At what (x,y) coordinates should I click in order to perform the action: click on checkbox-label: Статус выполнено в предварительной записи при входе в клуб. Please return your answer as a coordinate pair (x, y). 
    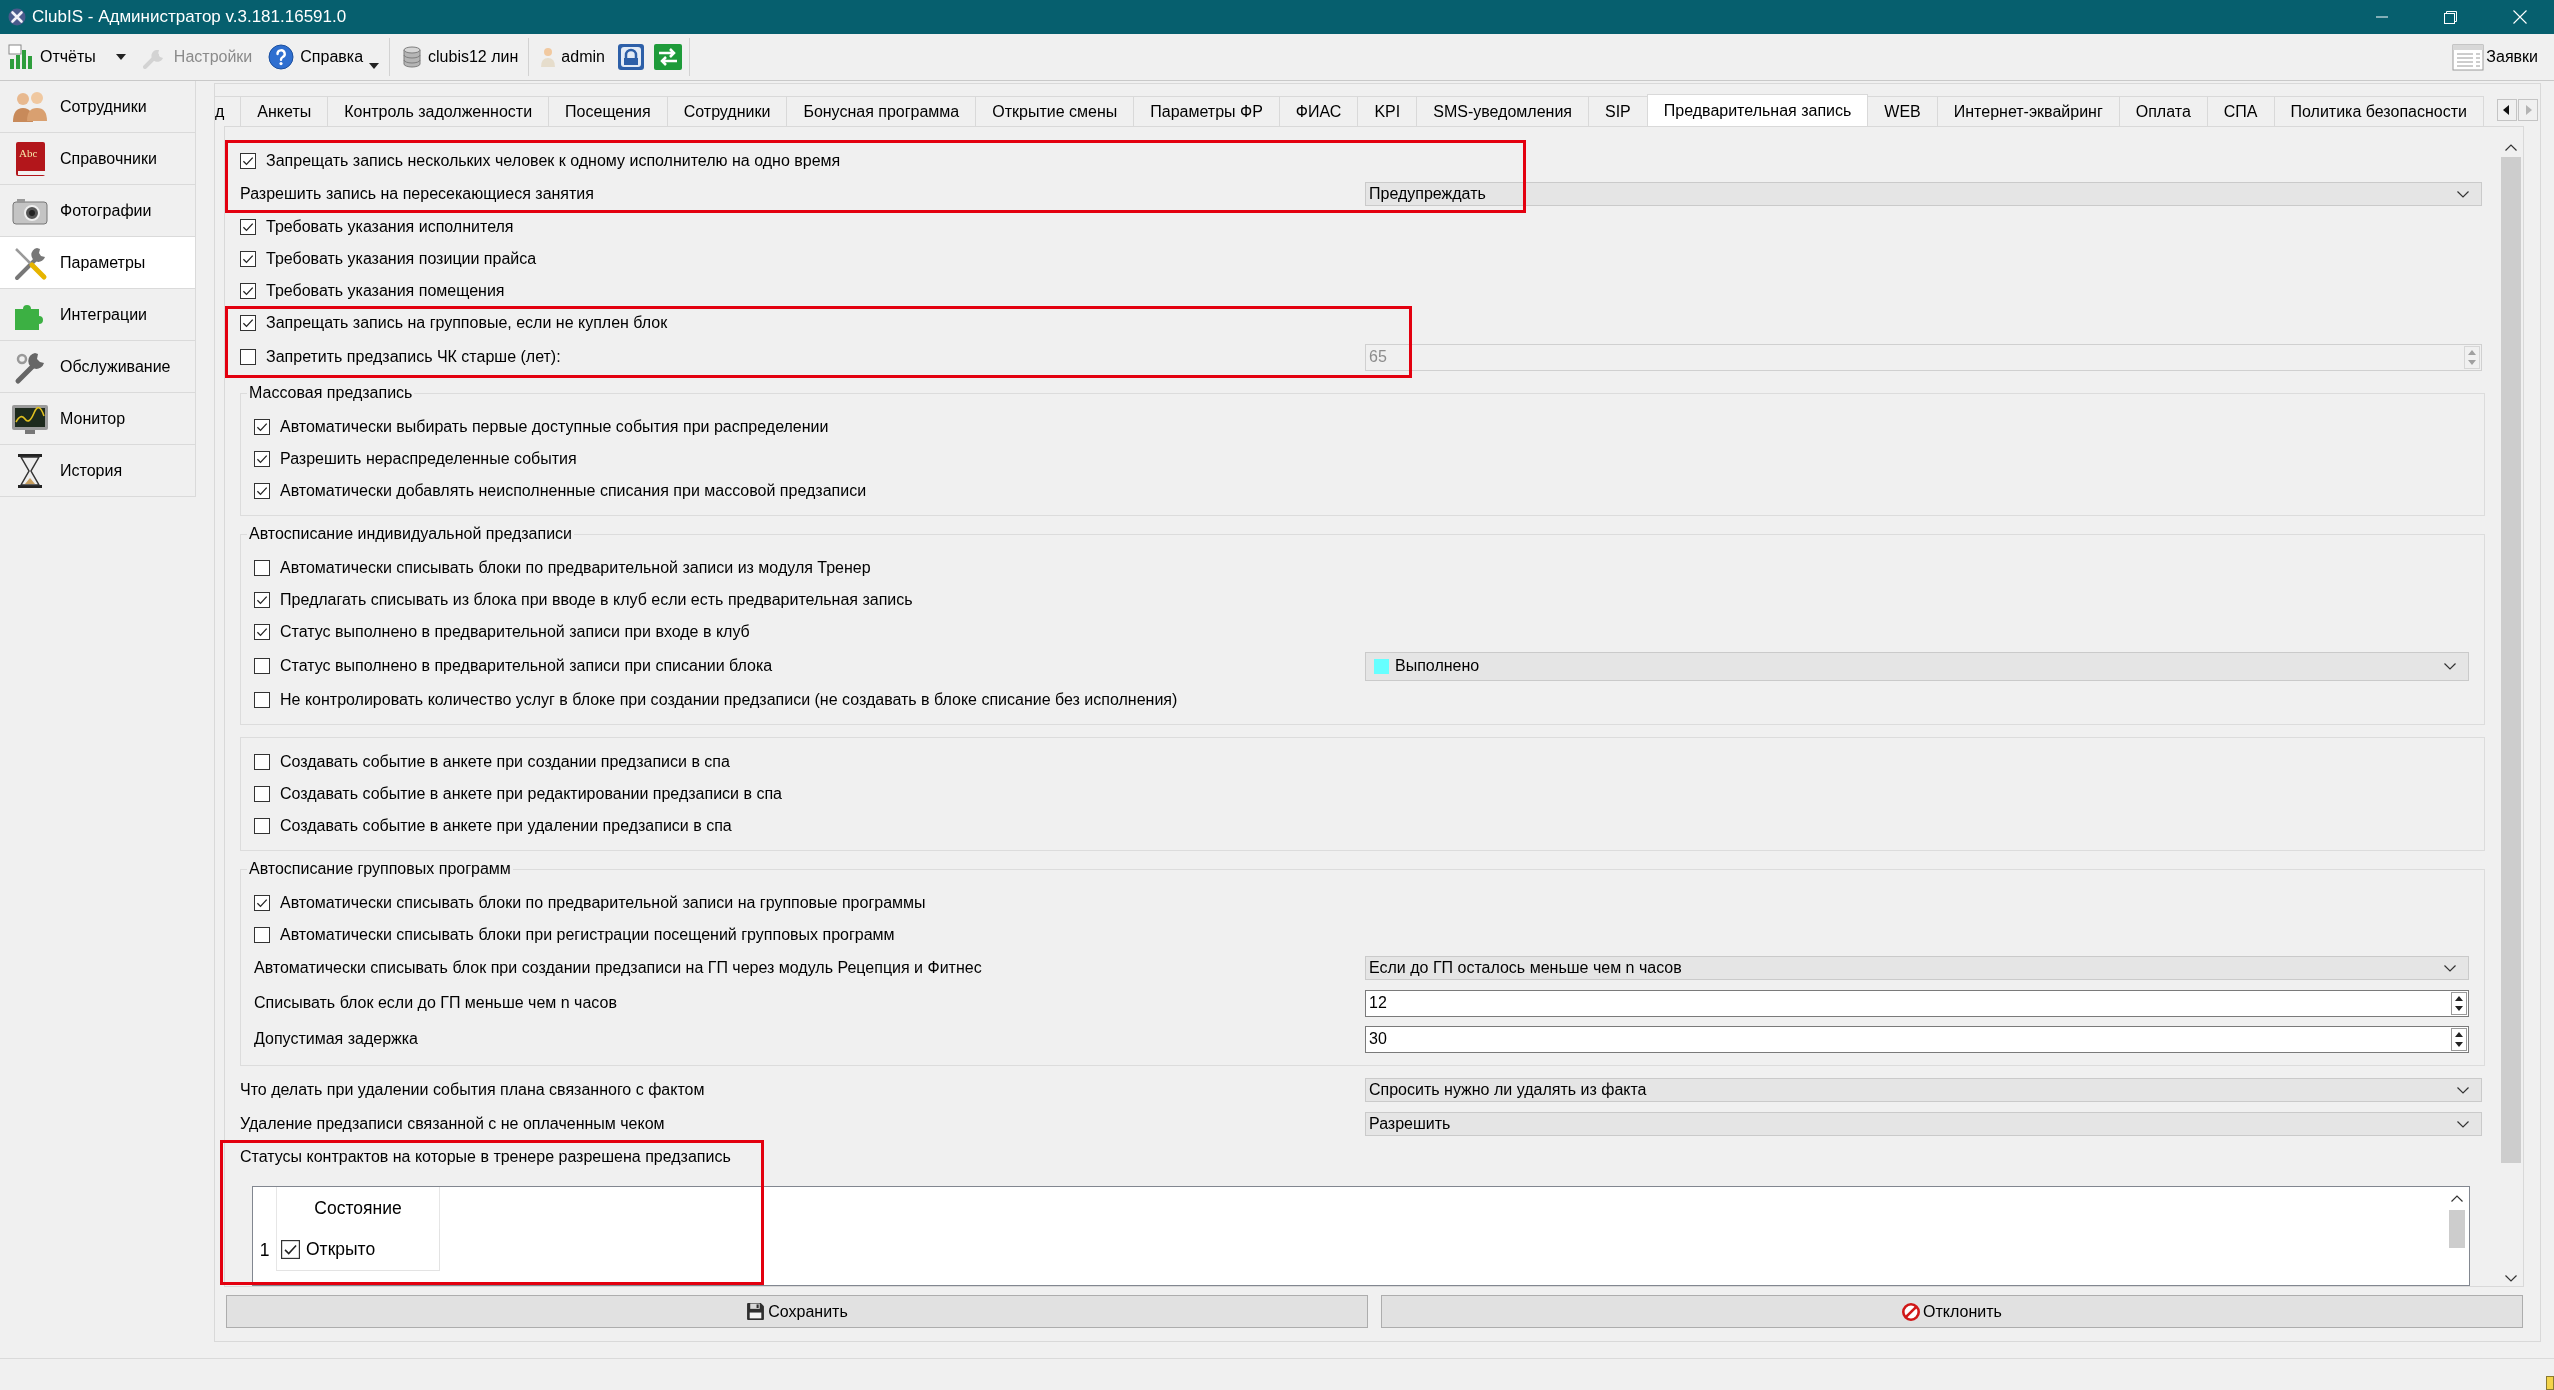
    Looking at the image, I should click on (515, 632).